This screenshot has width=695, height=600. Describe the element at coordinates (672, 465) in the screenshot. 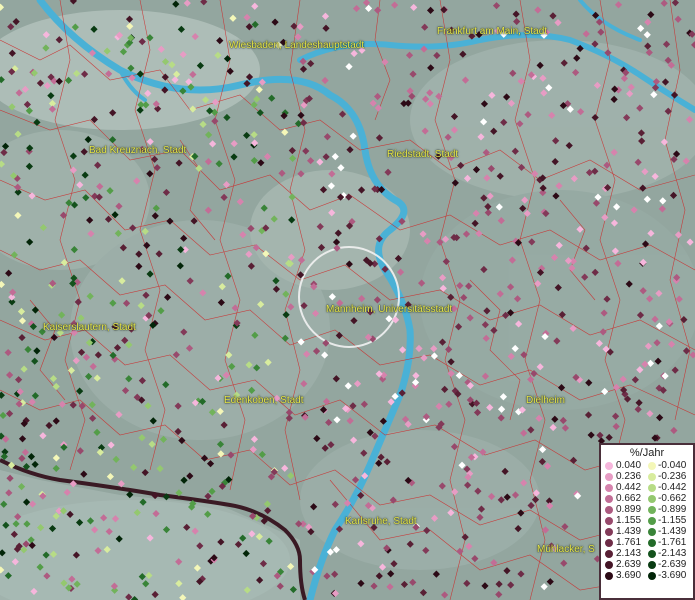

I see `legend-label: -0.040` at that location.